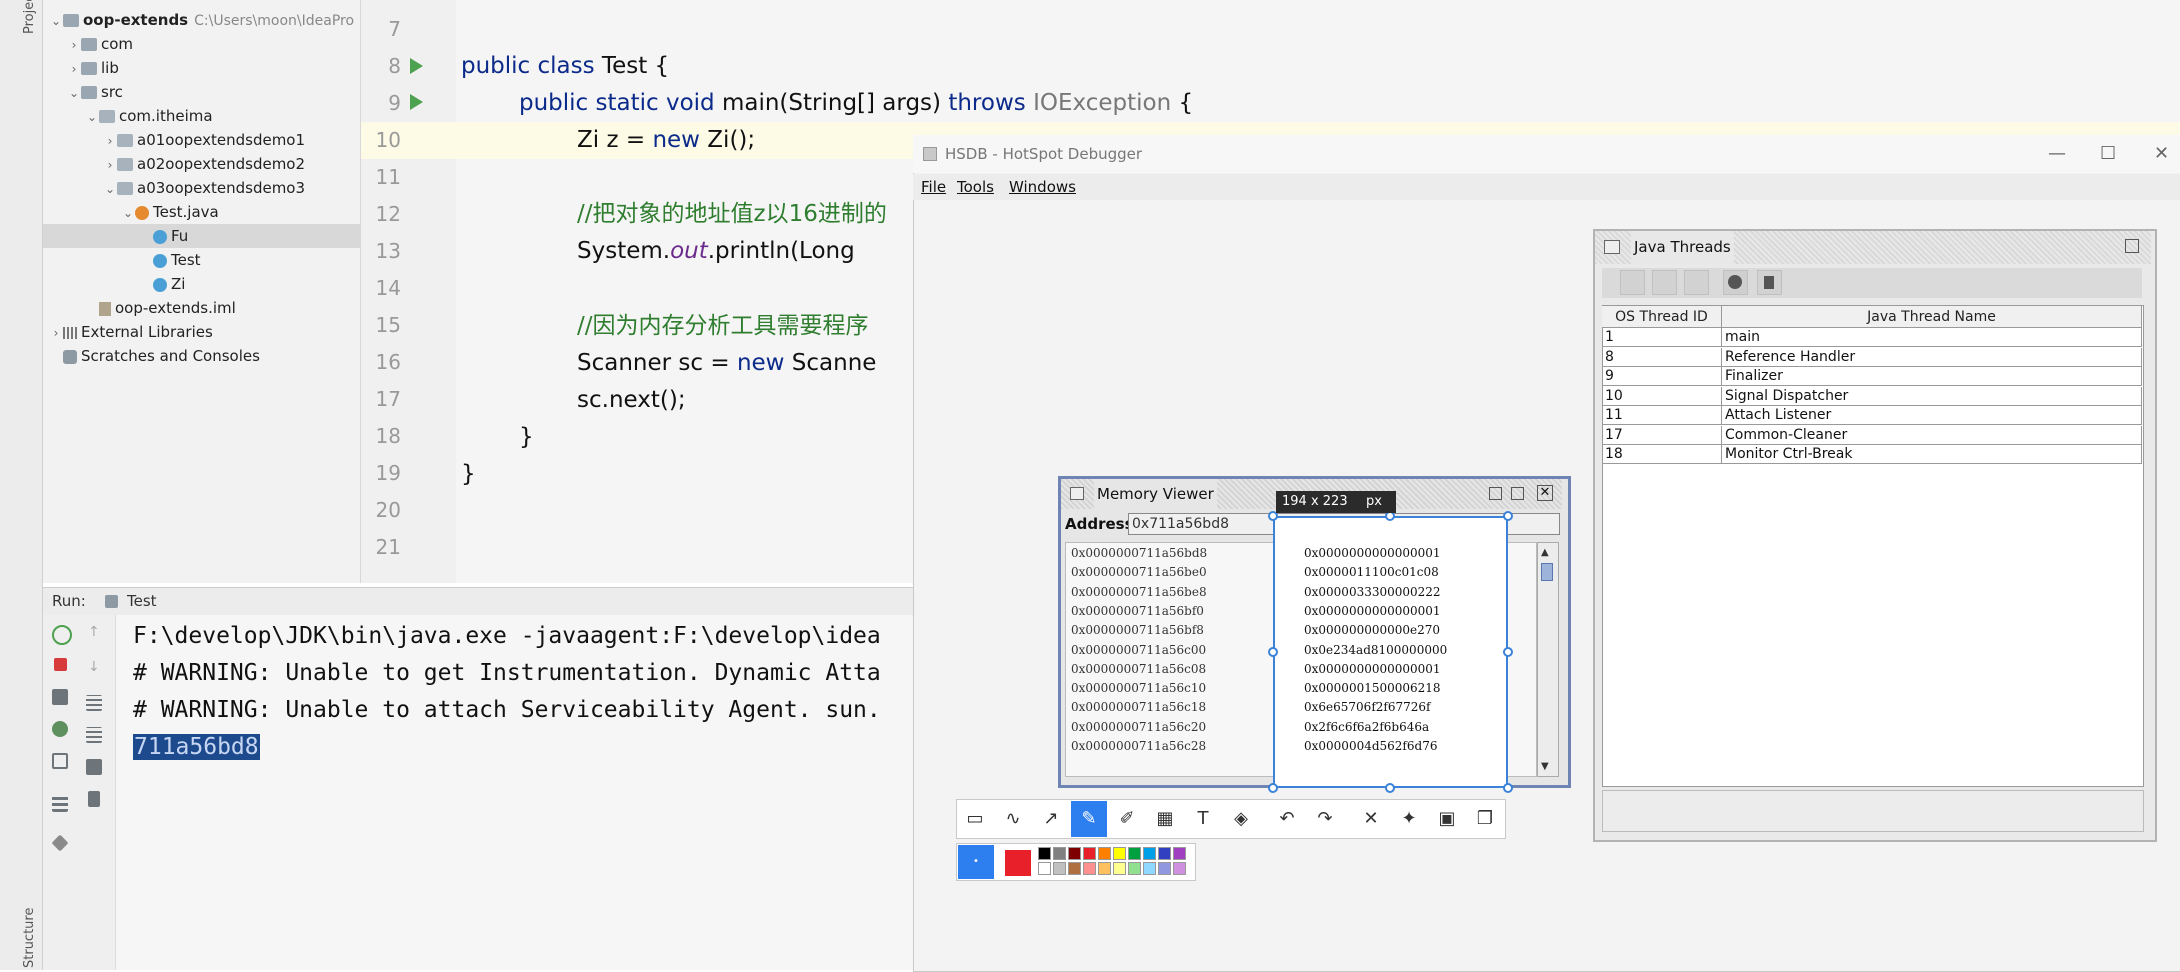 This screenshot has width=2180, height=972. I want to click on tree-item: ⌄ src, so click(201, 92).